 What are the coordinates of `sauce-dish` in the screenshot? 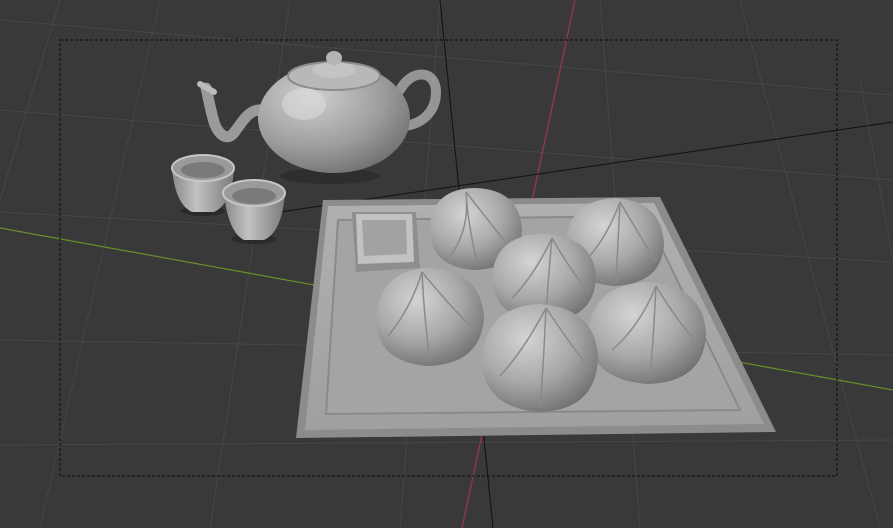 It's located at (386, 242).